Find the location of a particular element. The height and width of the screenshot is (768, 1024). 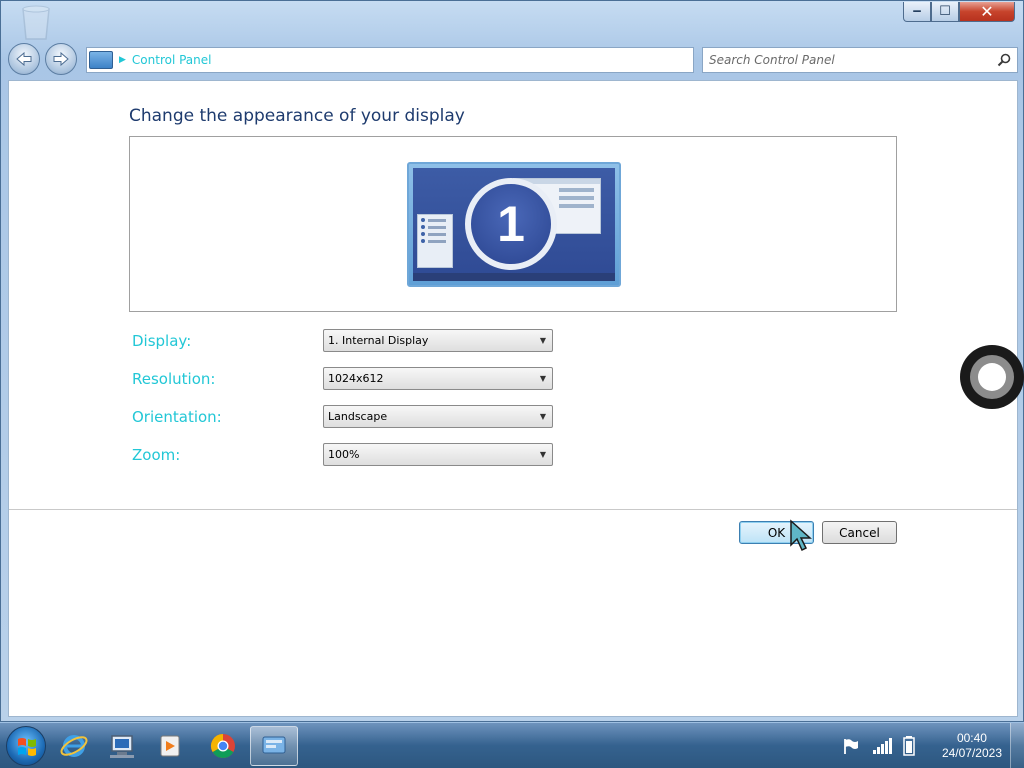

zoom-select: 100% ▼ is located at coordinates (438, 454).